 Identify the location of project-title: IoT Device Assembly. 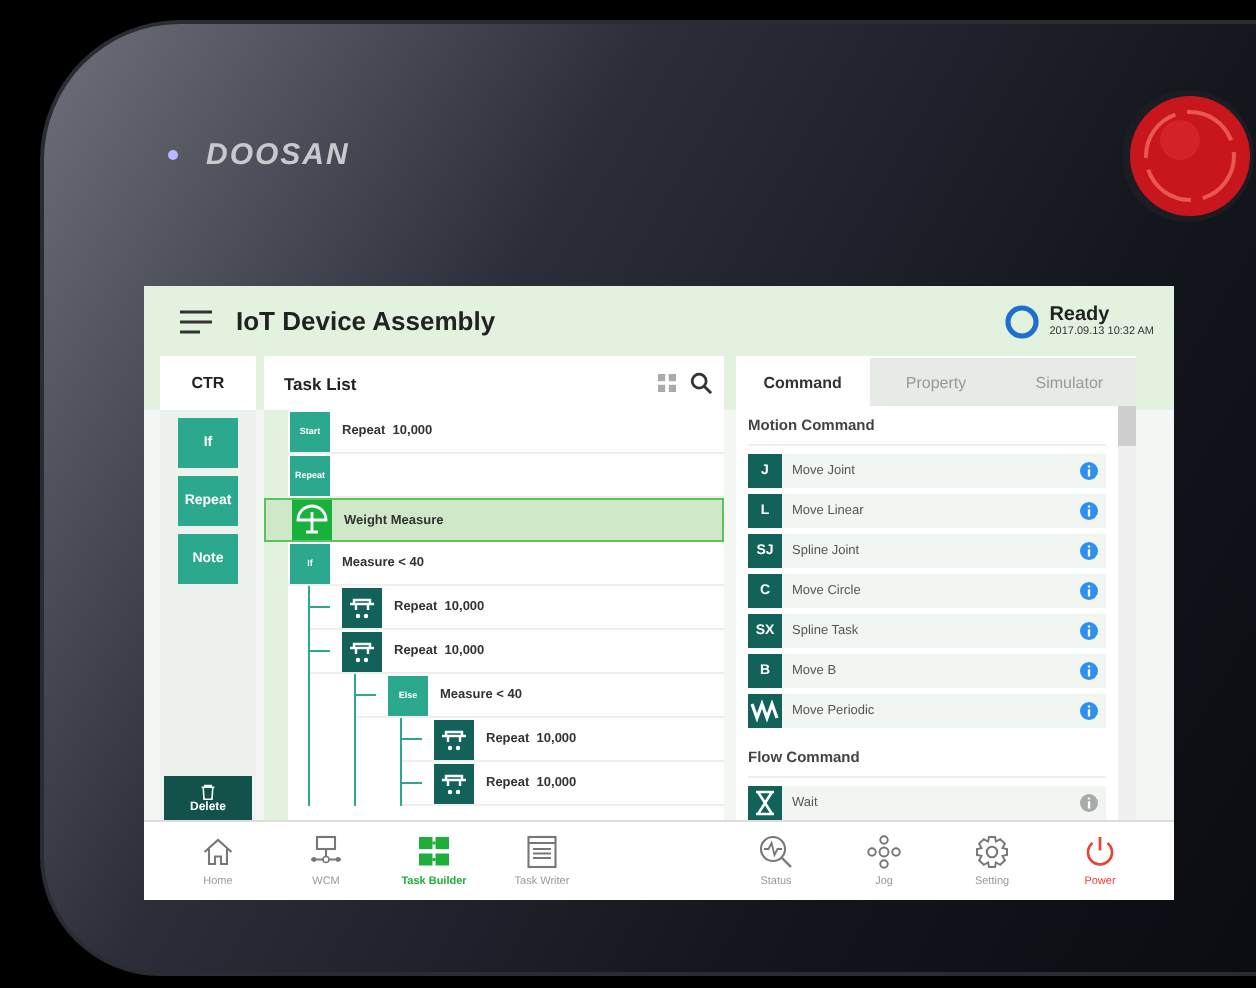
(366, 321).